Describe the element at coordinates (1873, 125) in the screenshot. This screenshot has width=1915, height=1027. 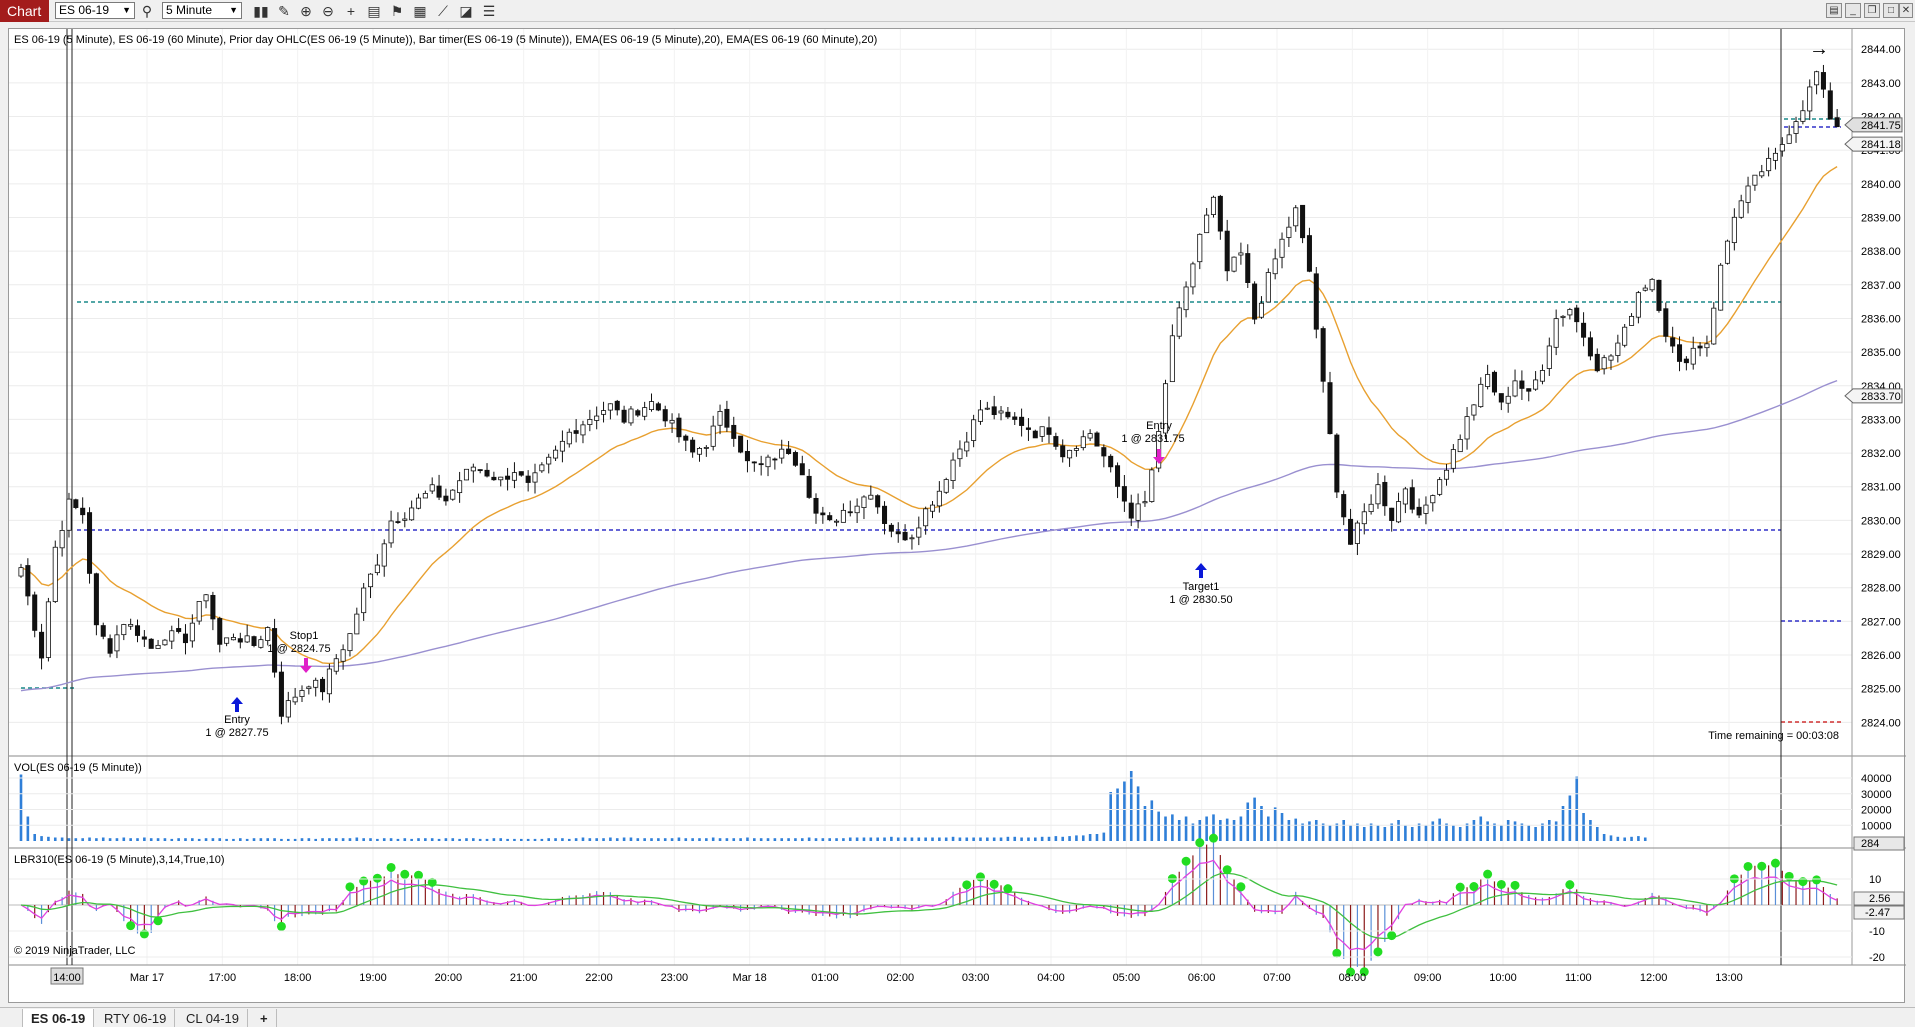
I see `price-badge: 2841.75` at that location.